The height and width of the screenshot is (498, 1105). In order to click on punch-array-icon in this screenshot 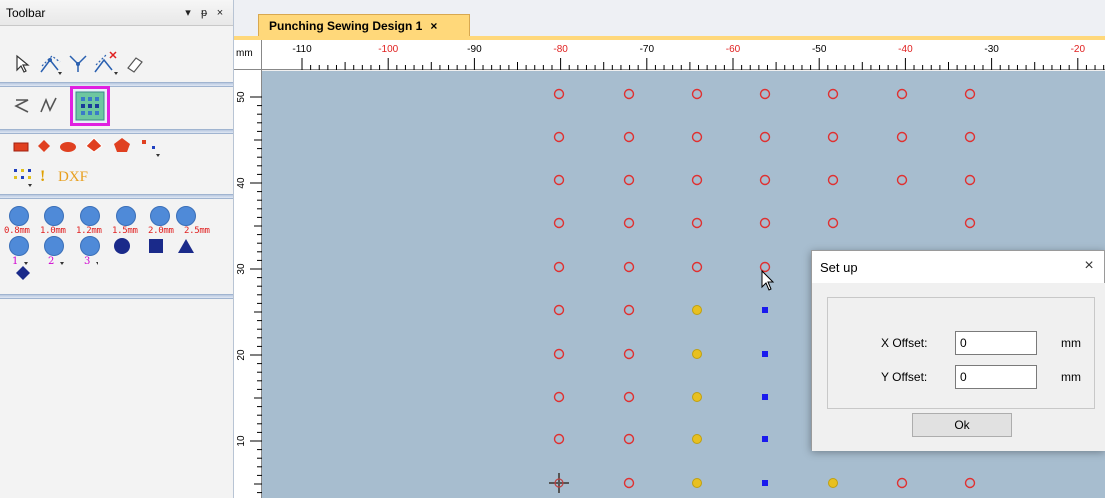, I will do `click(90, 106)`.